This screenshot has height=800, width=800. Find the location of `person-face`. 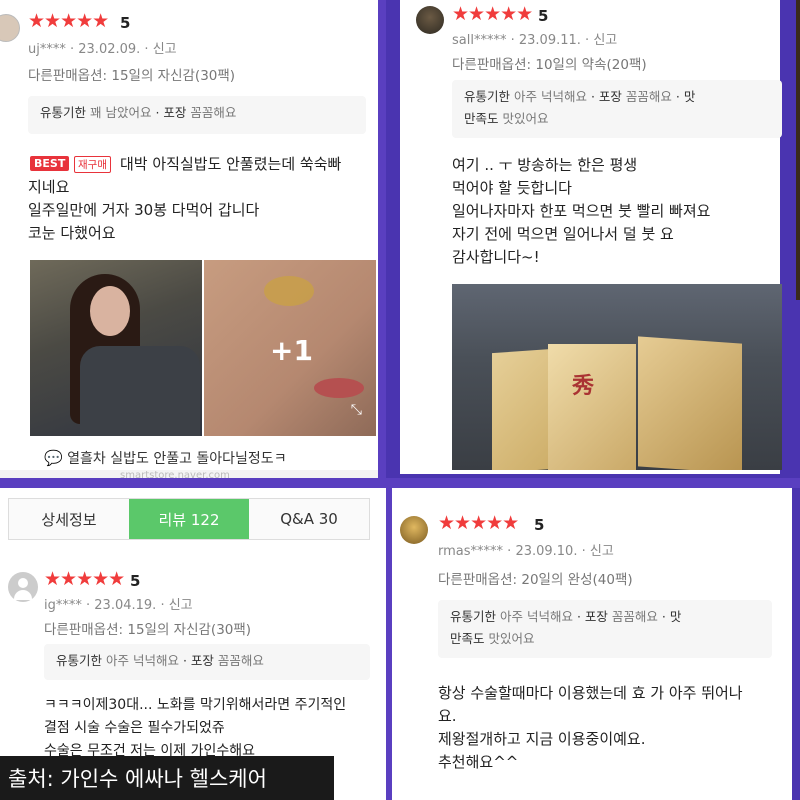

person-face is located at coordinates (110, 311).